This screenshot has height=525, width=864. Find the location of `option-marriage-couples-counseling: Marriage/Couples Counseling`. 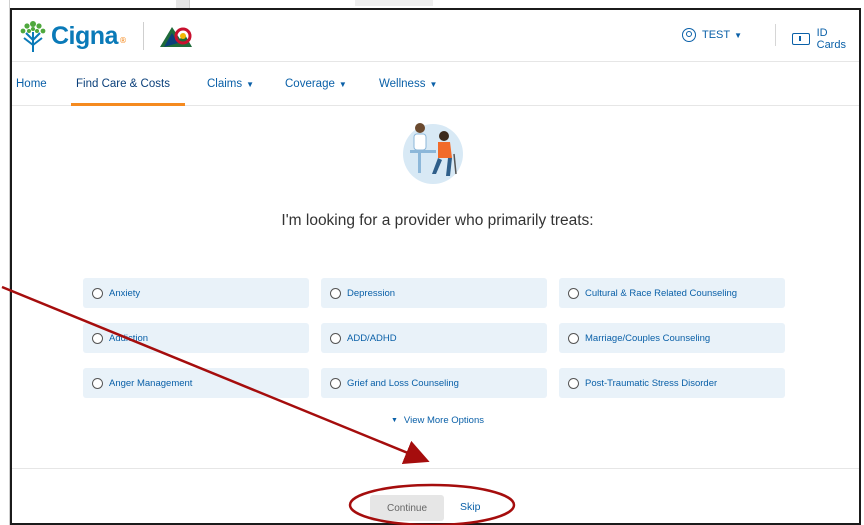

option-marriage-couples-counseling: Marriage/Couples Counseling is located at coordinates (672, 338).